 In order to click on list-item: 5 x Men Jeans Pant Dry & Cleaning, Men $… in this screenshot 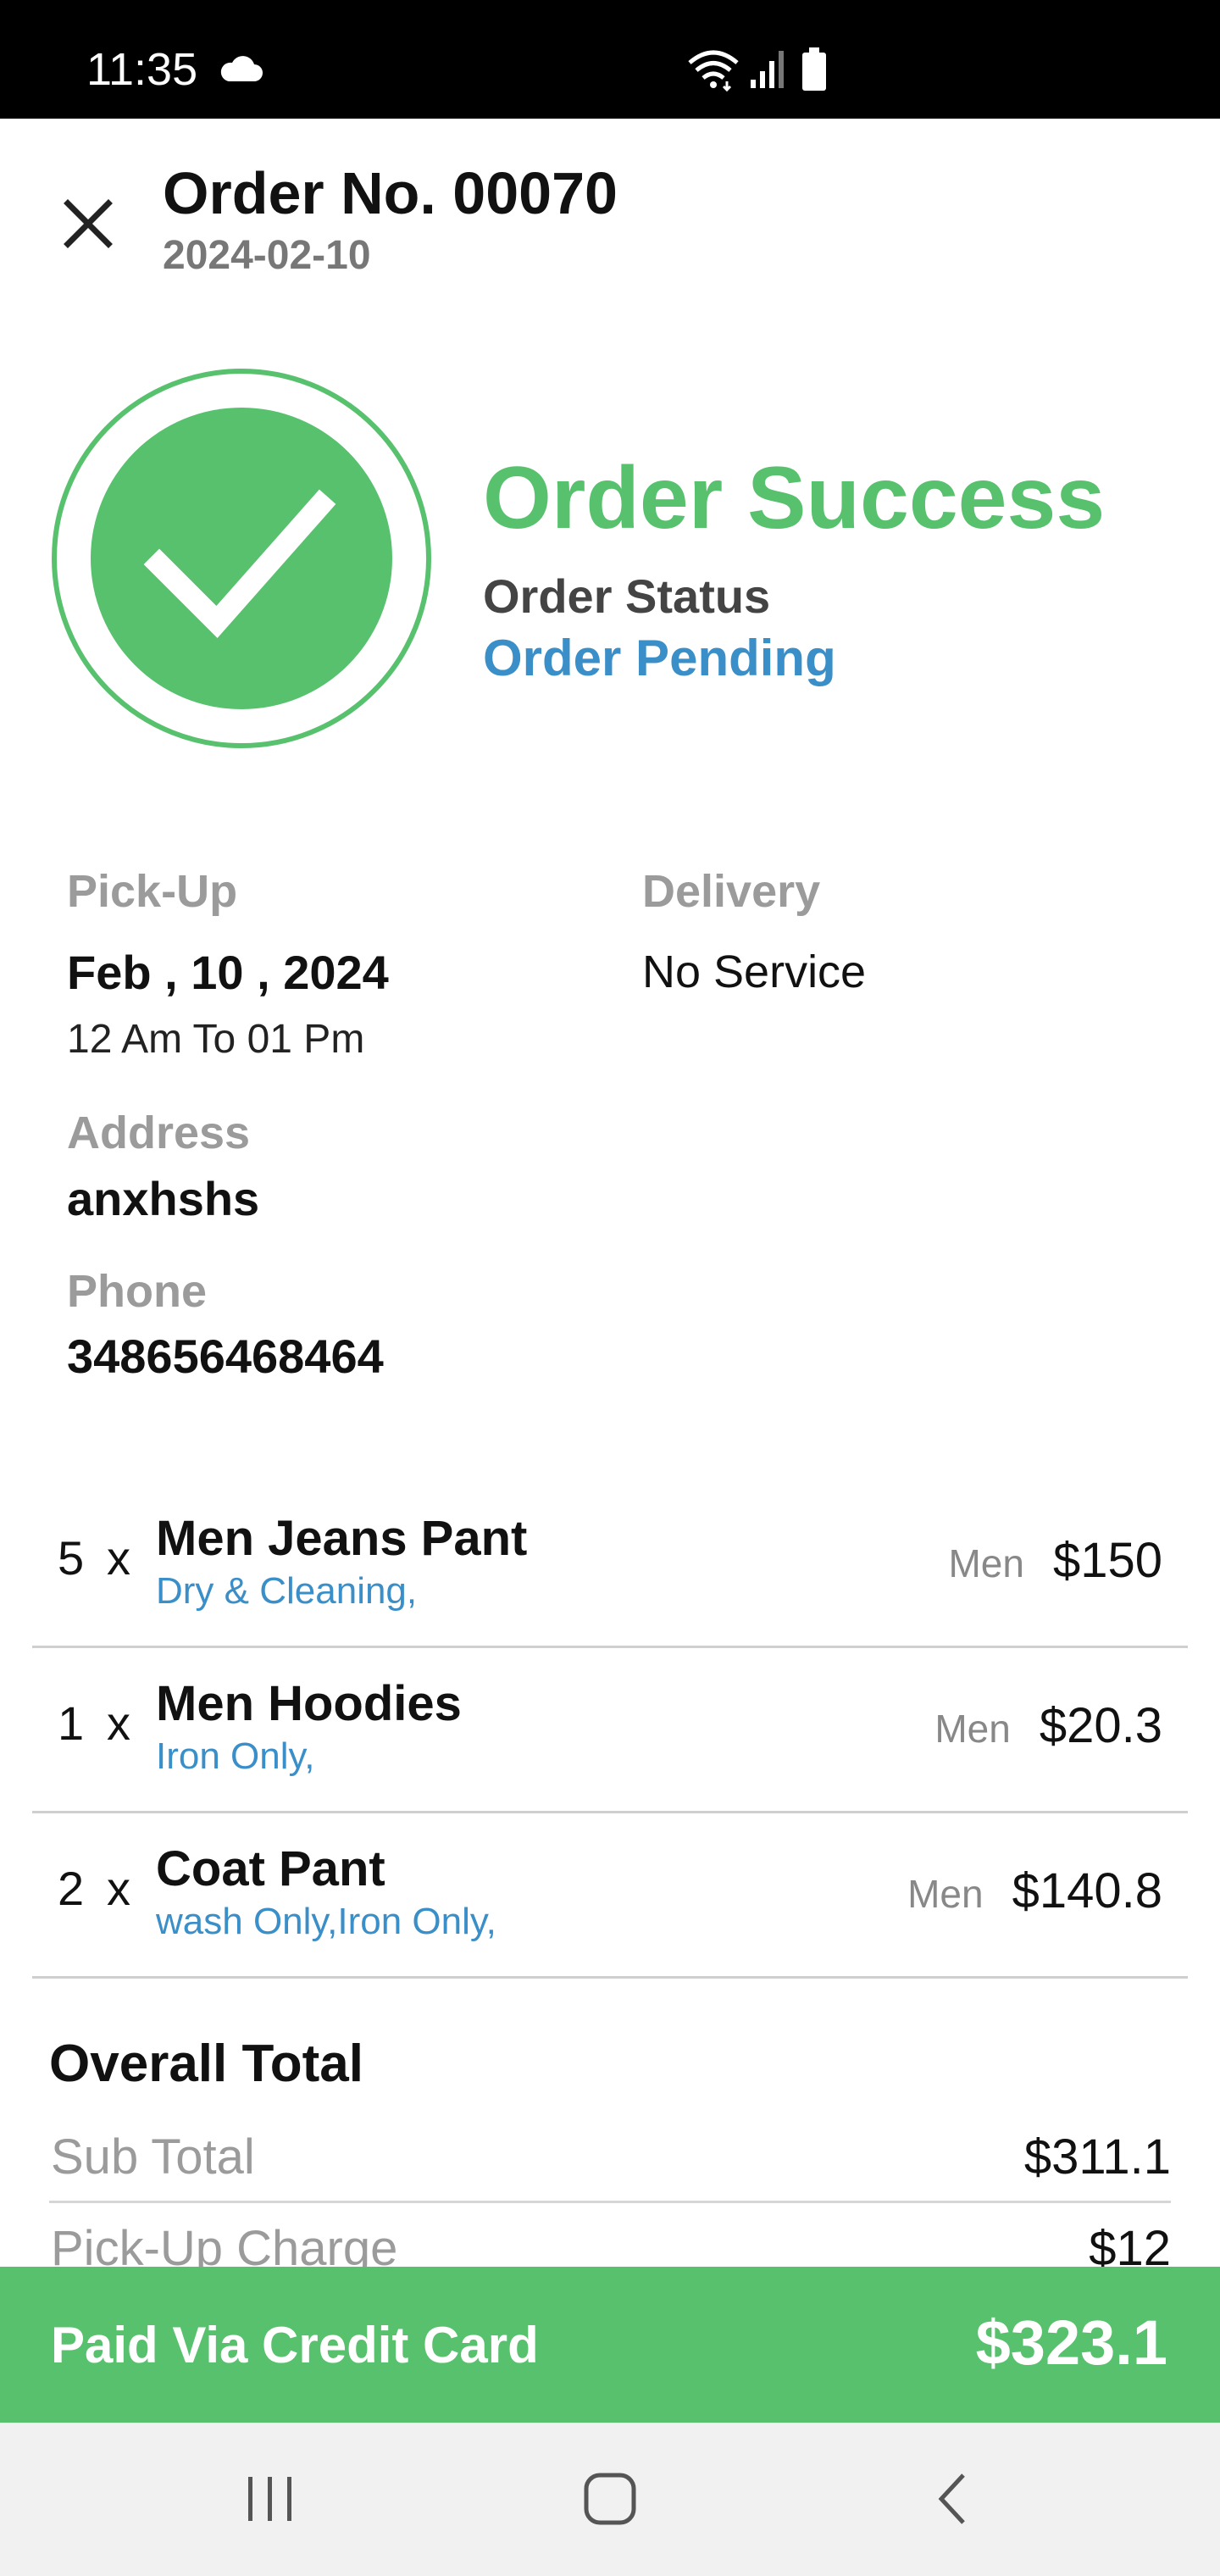, I will do `click(610, 1565)`.